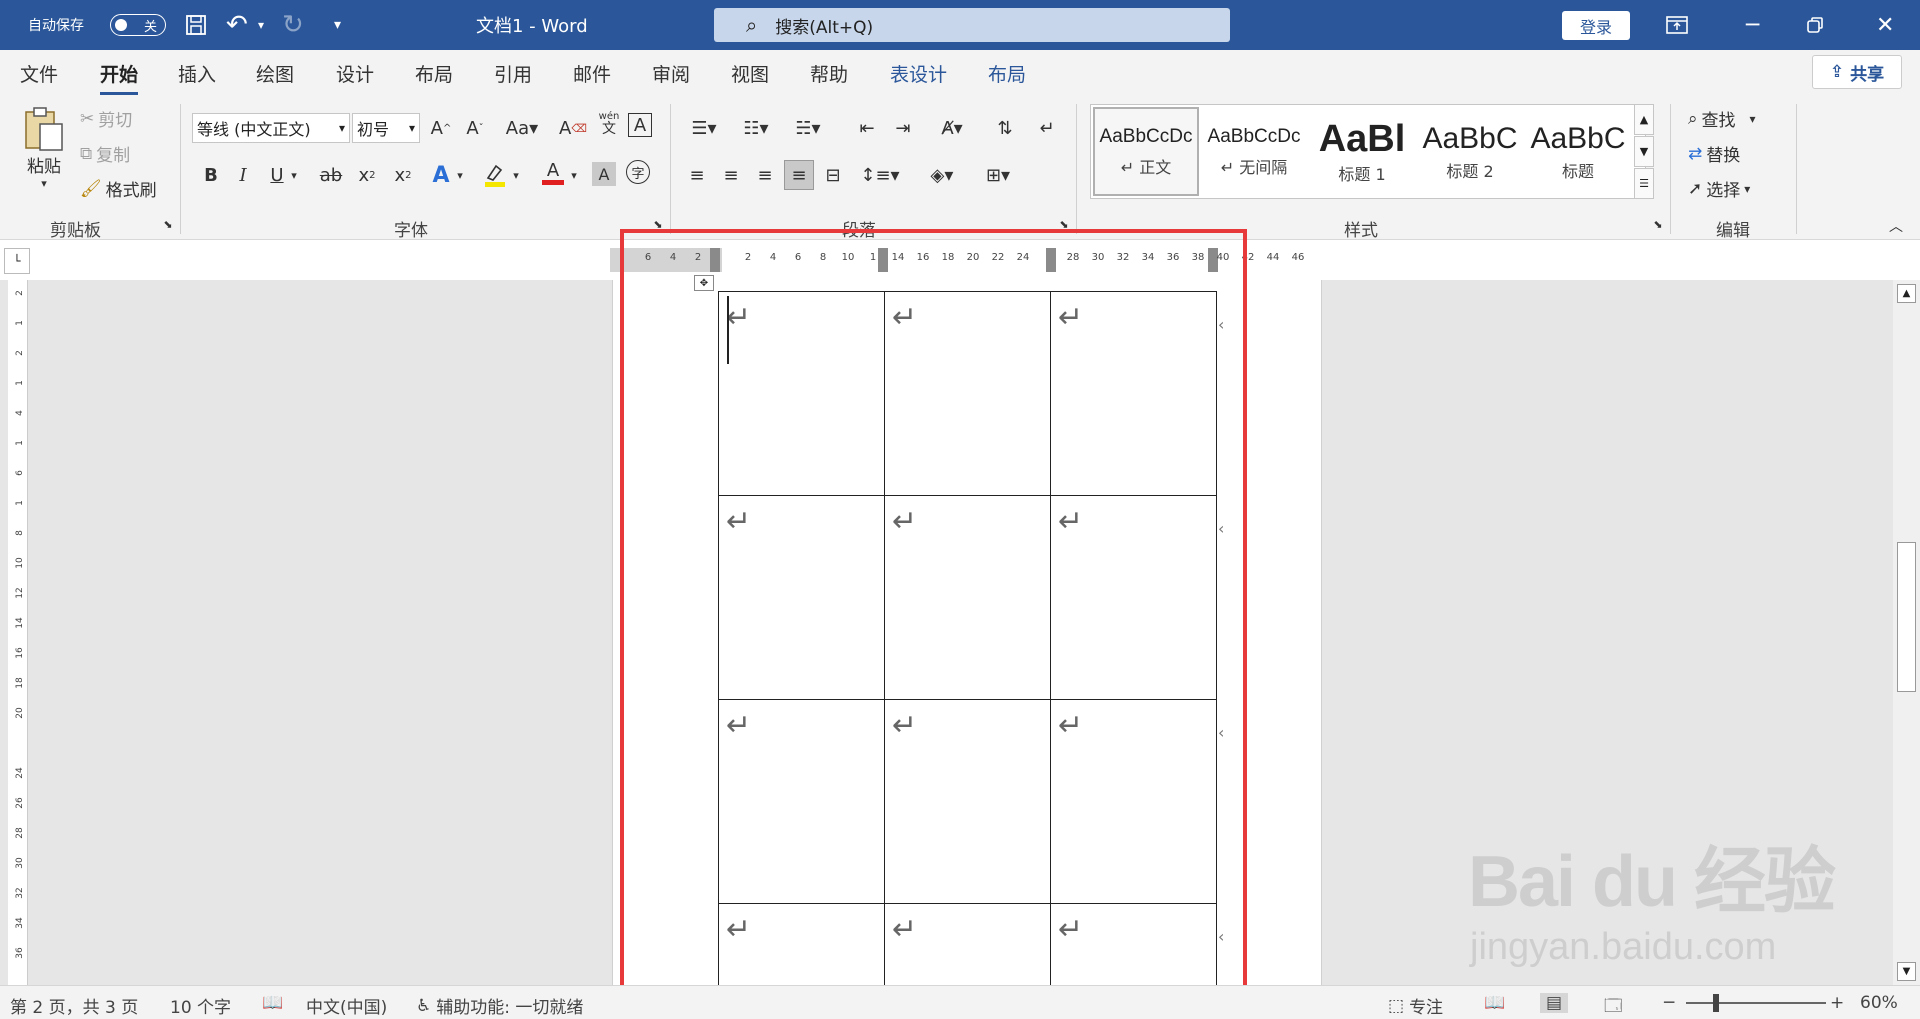  What do you see at coordinates (704, 128) in the screenshot?
I see `bullets-icon: ☰▾` at bounding box center [704, 128].